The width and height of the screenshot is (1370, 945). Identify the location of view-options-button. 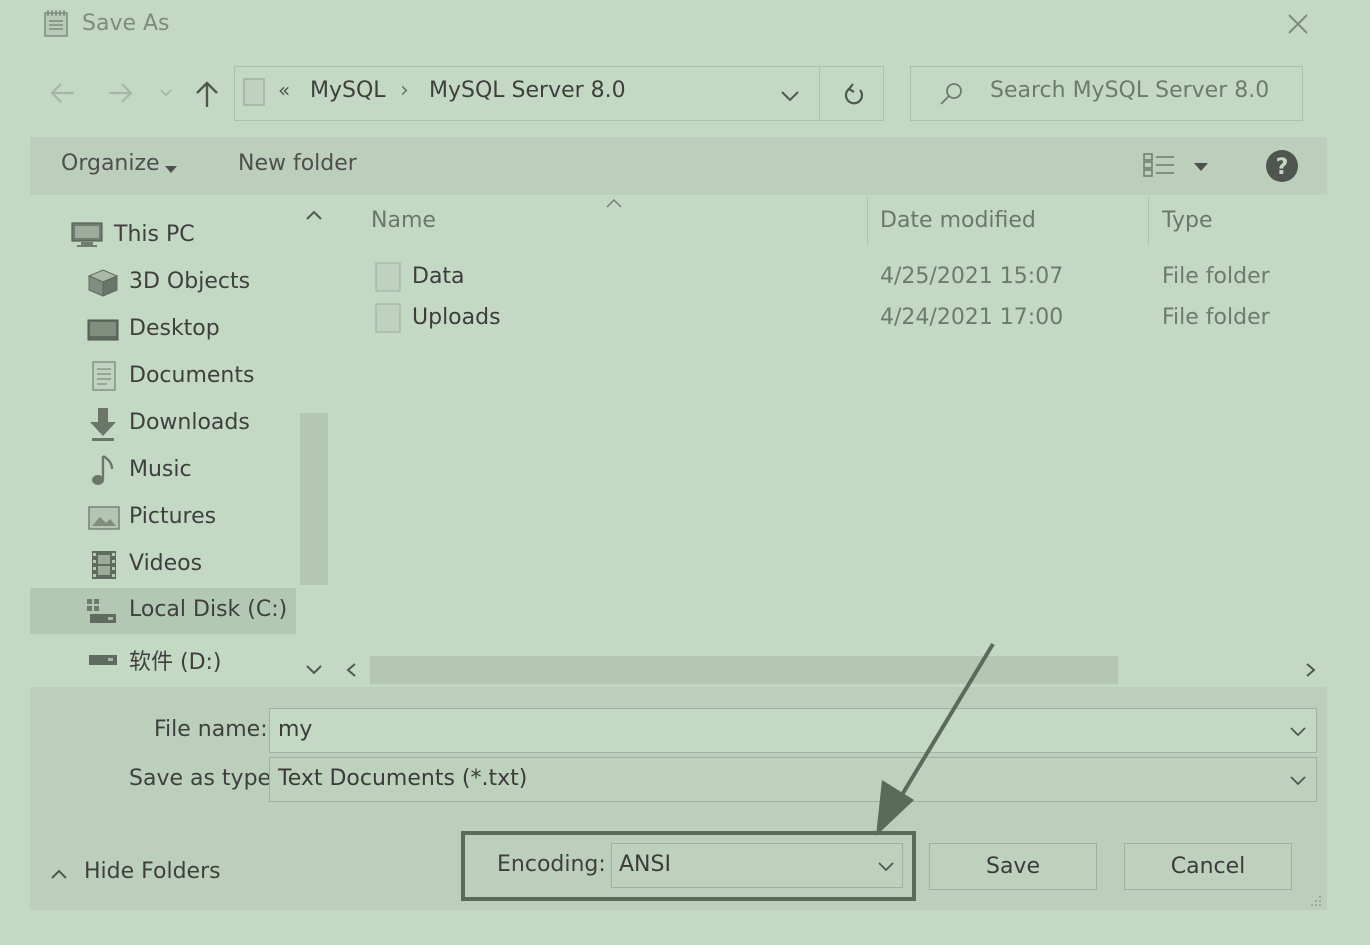
(1159, 165).